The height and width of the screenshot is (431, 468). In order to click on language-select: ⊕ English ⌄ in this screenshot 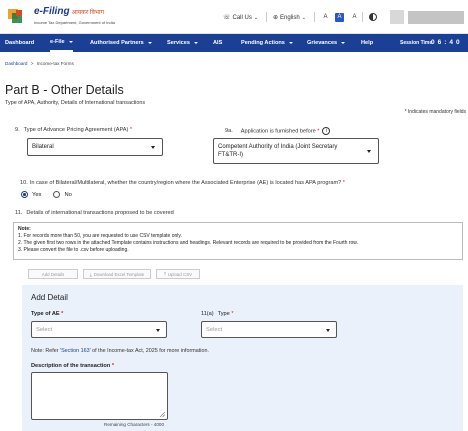, I will do `click(289, 18)`.